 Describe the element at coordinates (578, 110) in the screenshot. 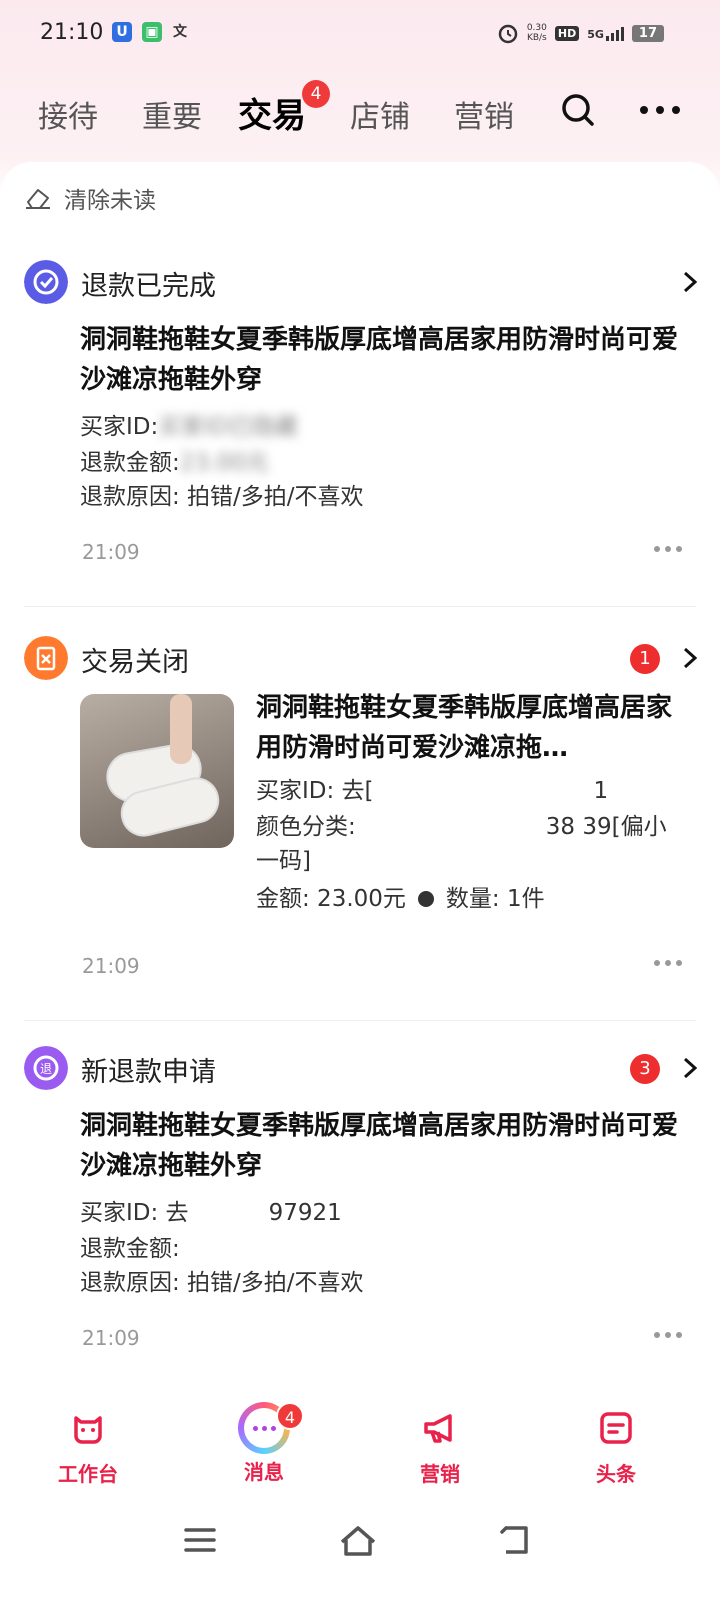

I see `search-icon` at that location.